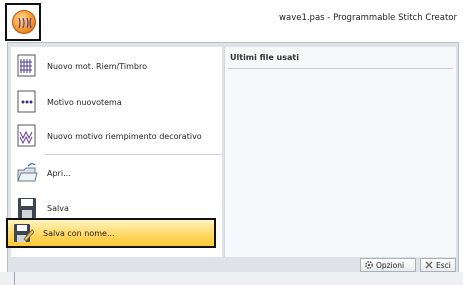 This screenshot has width=463, height=285. I want to click on menu-item-label: Nuovo mot. Riem/Timbro, so click(97, 66).